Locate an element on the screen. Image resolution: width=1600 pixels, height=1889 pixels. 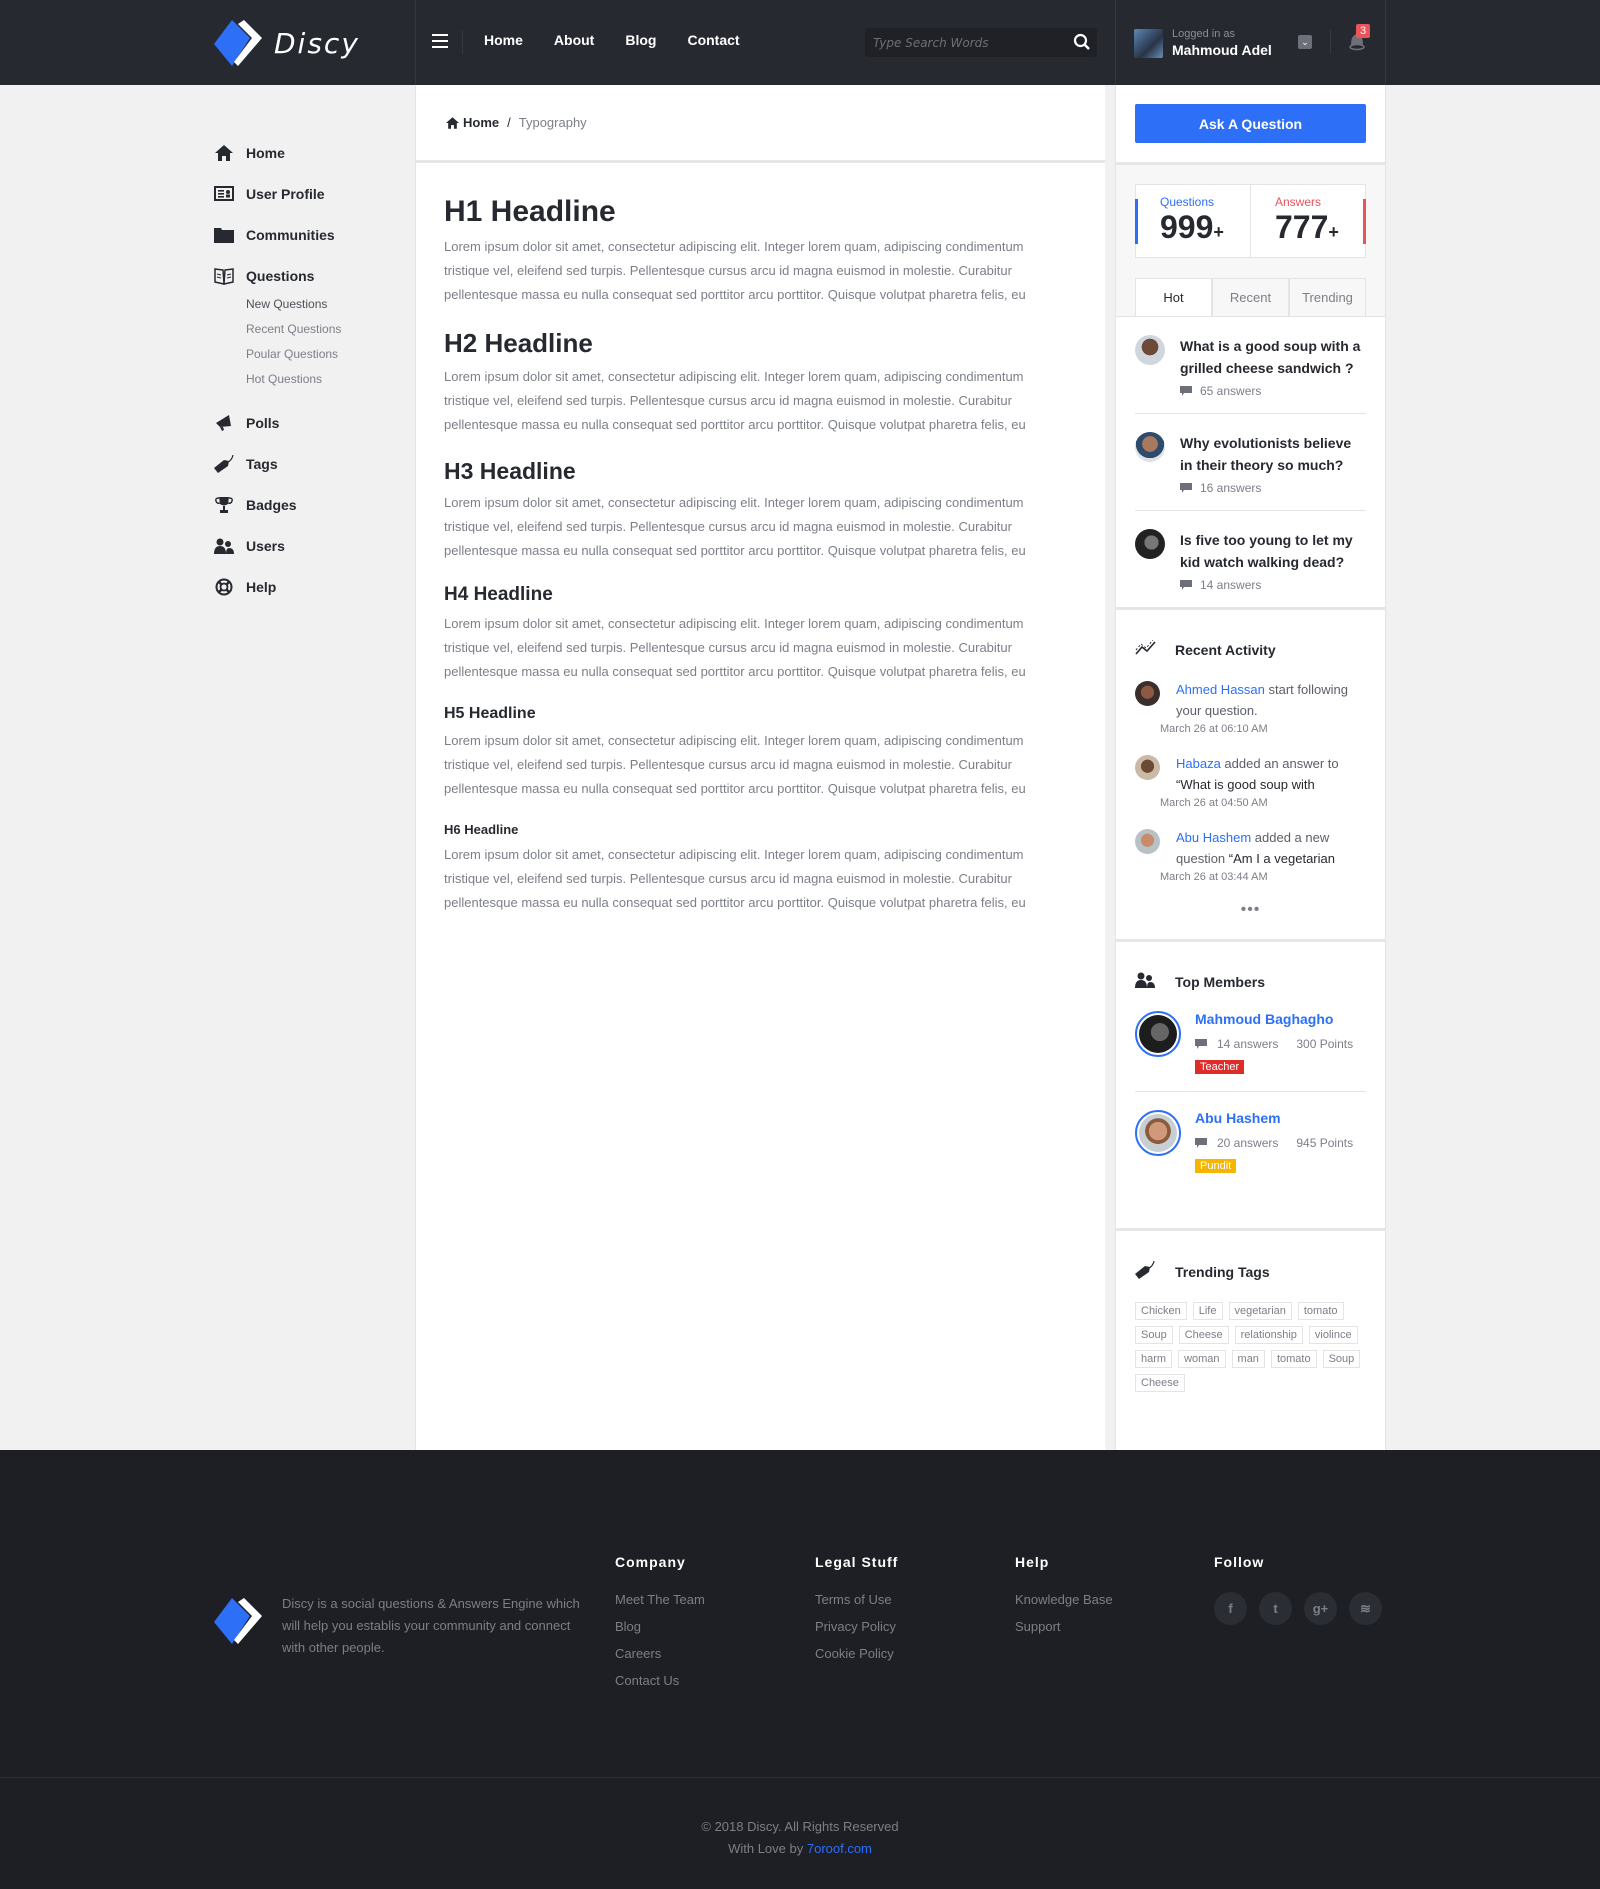
breadcrumb-home: Home is located at coordinates (472, 122).